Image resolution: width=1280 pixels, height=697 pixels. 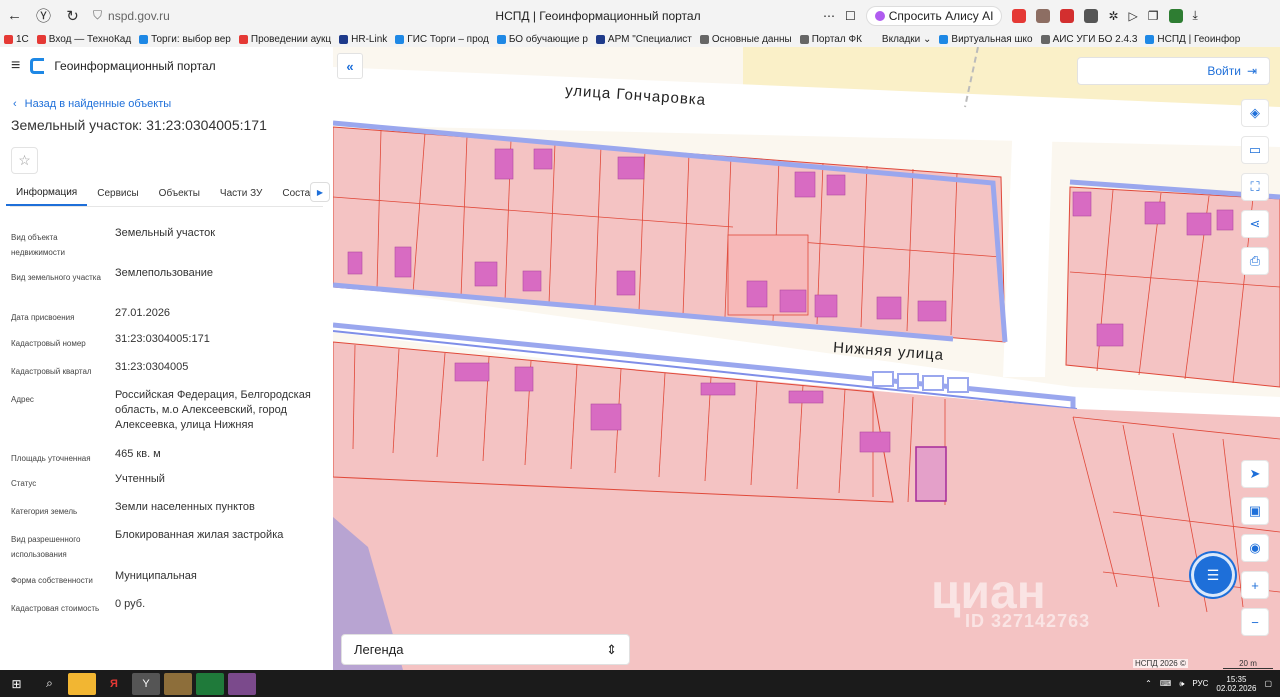 I want to click on object-title: Земельный участок: 31:23:0304005:171, so click(x=139, y=125).